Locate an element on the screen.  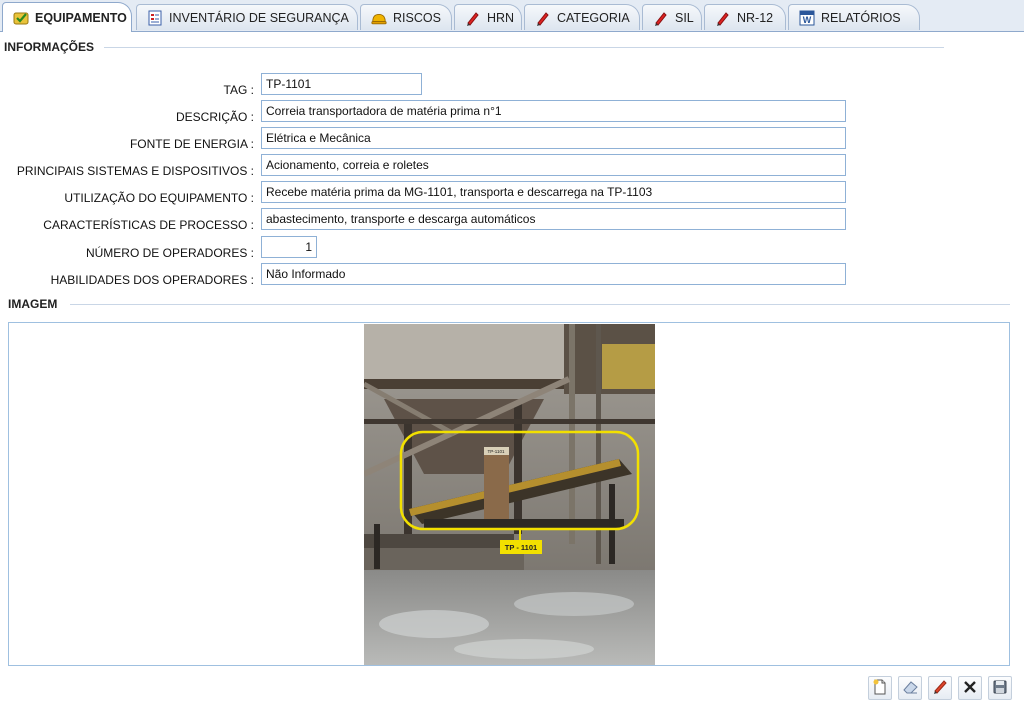
photo-callout-label: TP - 1101 is located at coordinates (521, 547).